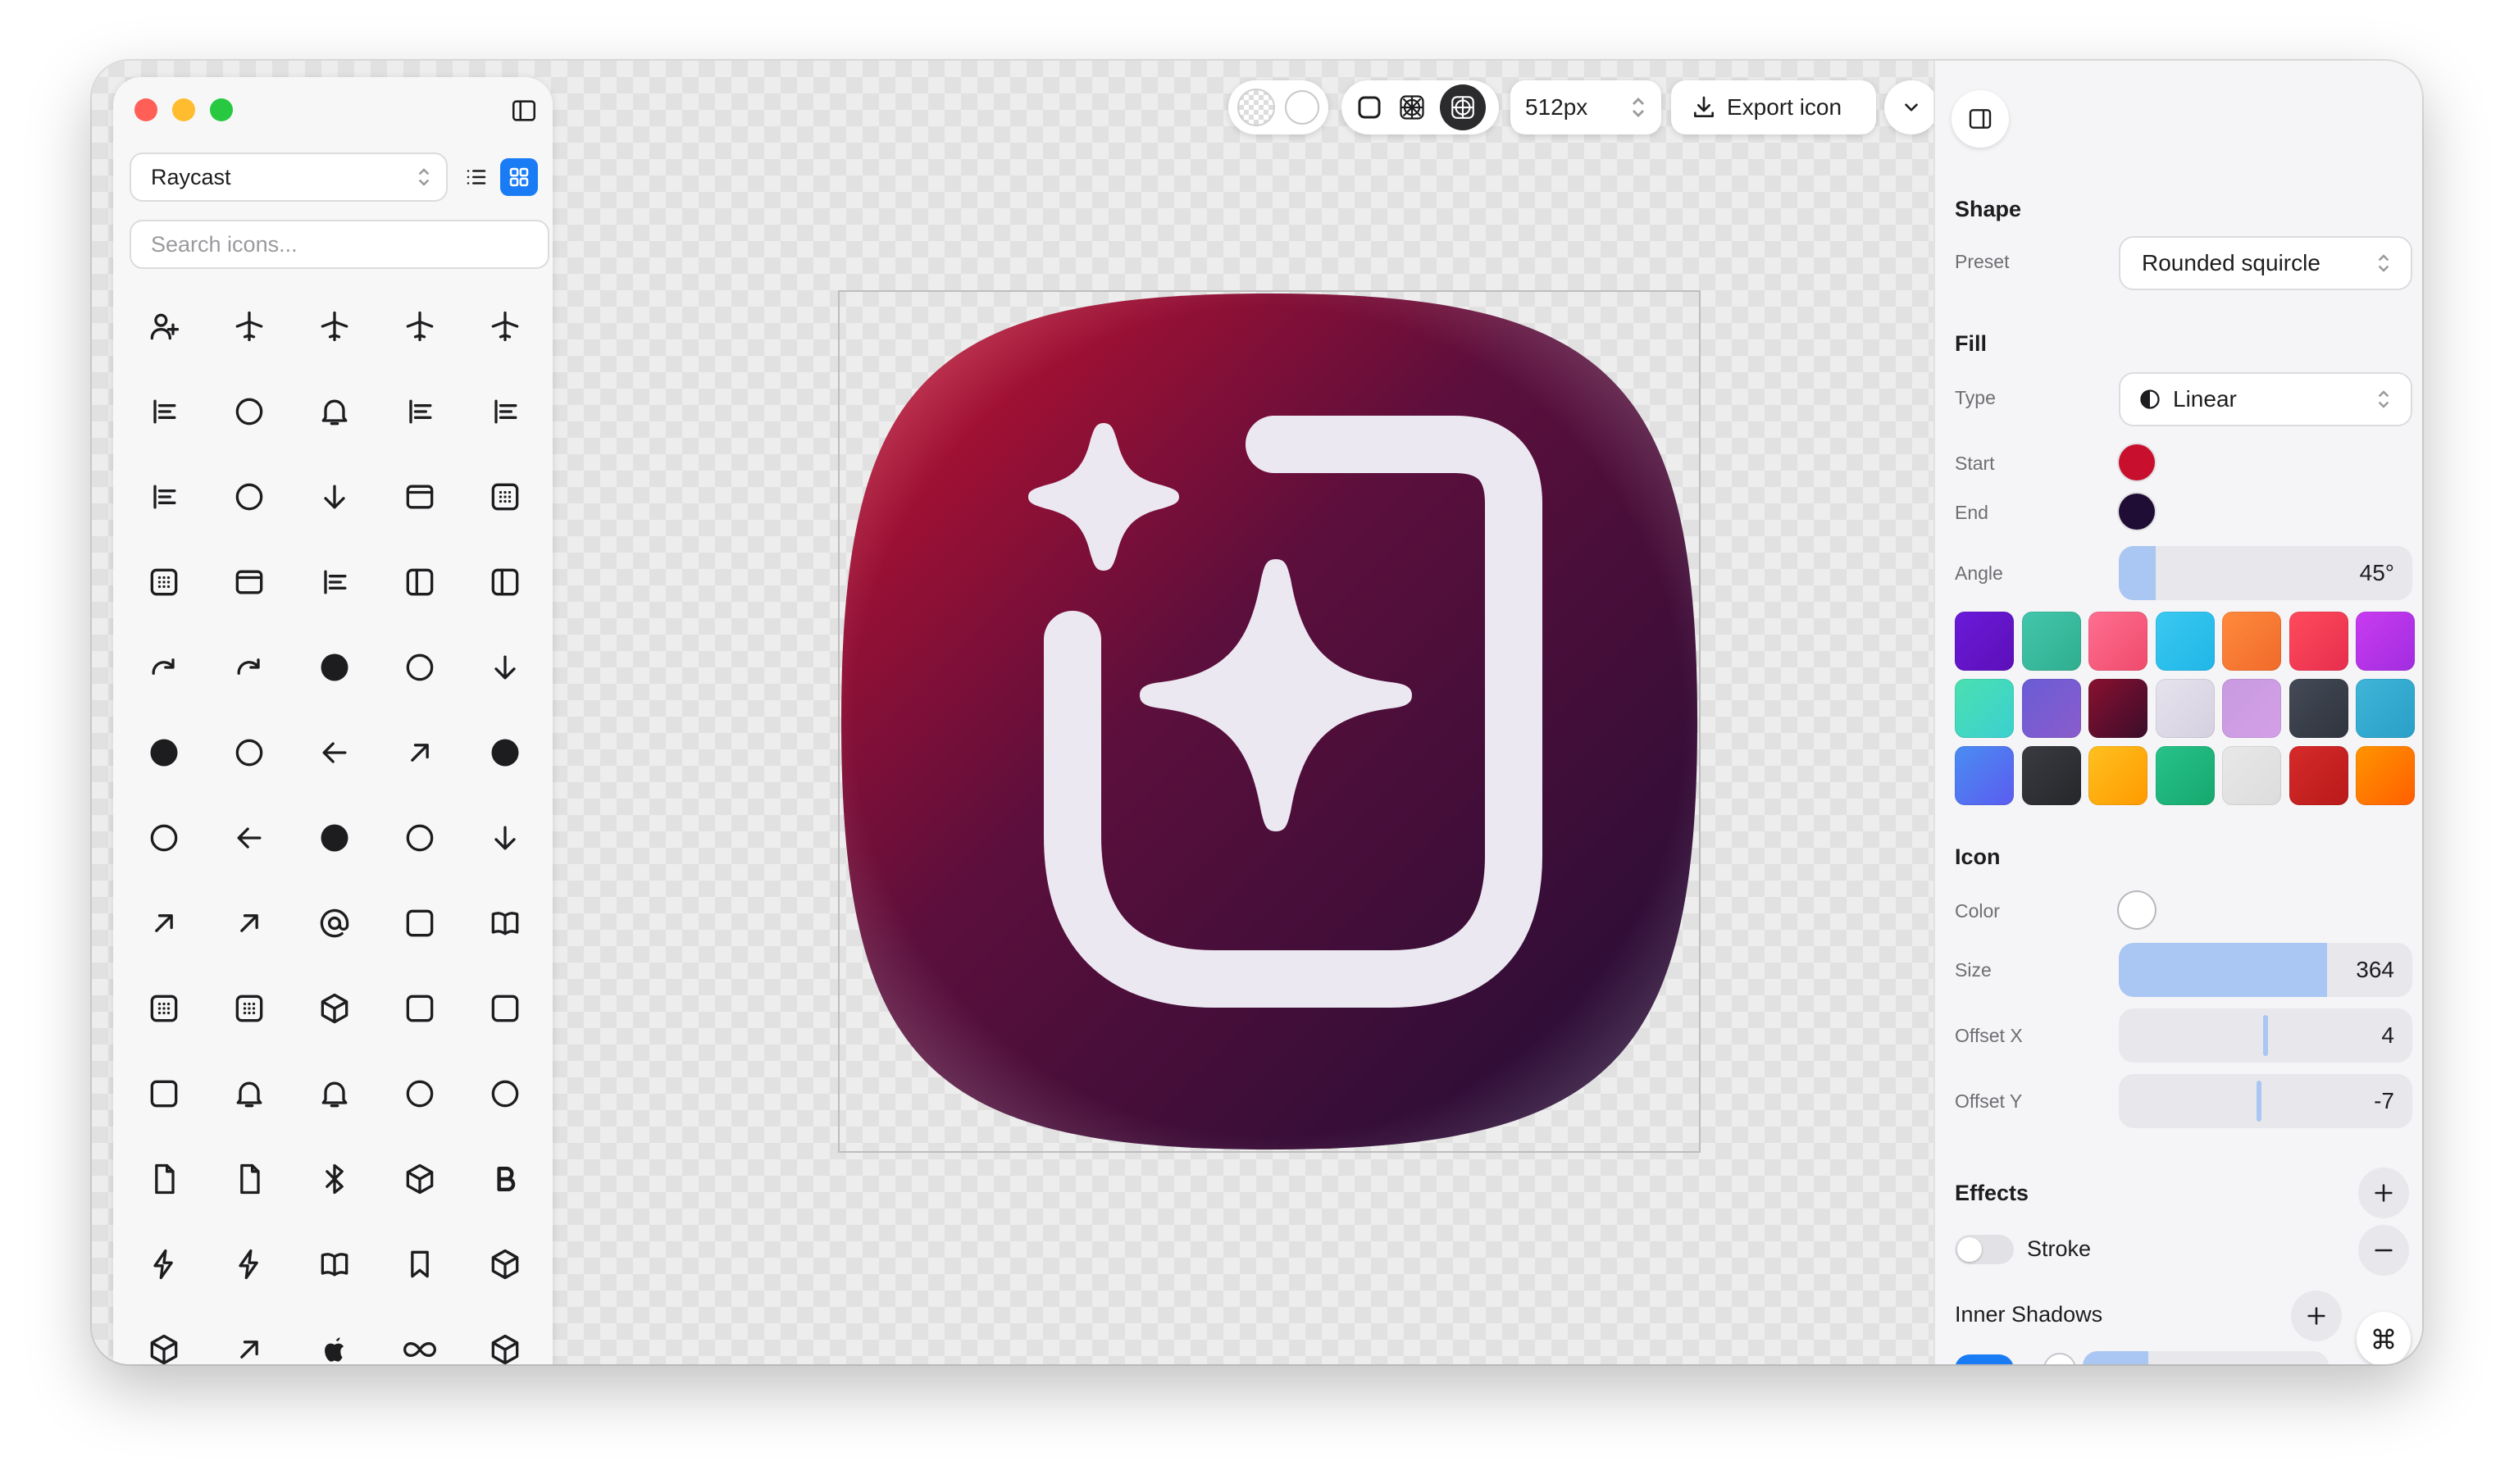  What do you see at coordinates (2265, 399) in the screenshot?
I see `fill-type-select: Linear` at bounding box center [2265, 399].